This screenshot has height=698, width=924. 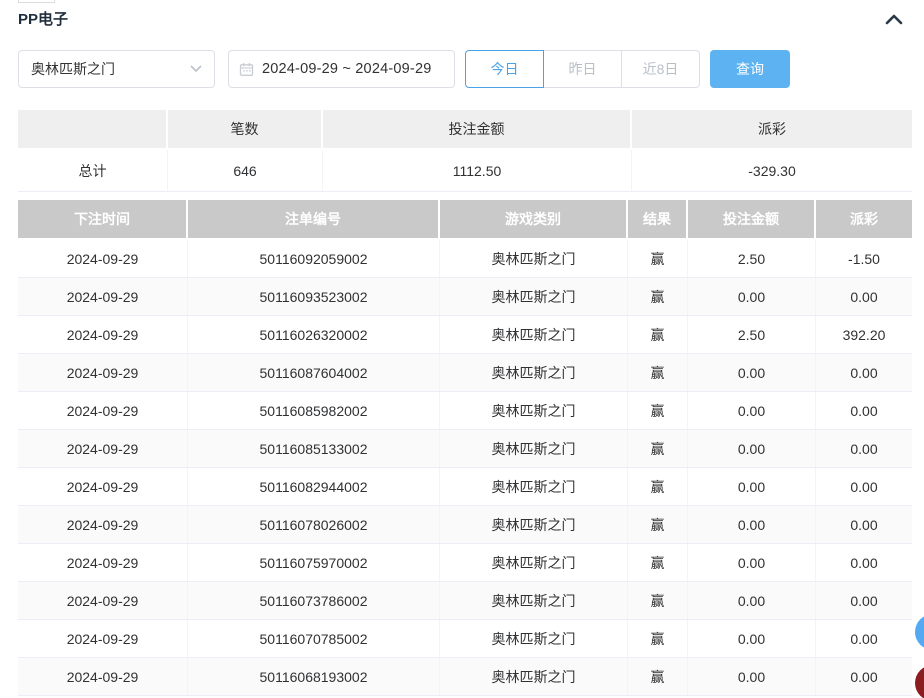 What do you see at coordinates (314, 524) in the screenshot?
I see `cell-order-no: 50116078026002` at bounding box center [314, 524].